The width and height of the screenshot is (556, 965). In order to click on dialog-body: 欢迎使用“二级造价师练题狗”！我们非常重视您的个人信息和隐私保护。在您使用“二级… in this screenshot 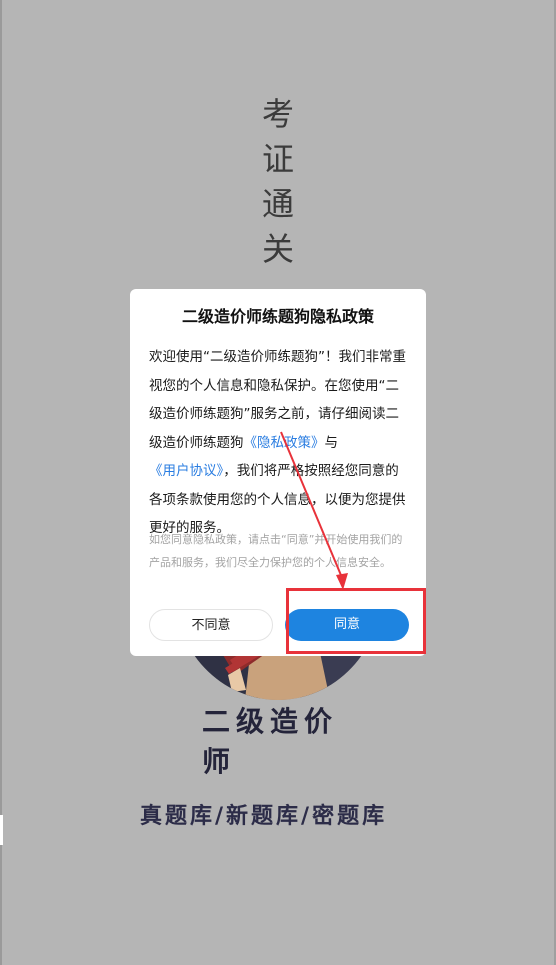, I will do `click(280, 443)`.